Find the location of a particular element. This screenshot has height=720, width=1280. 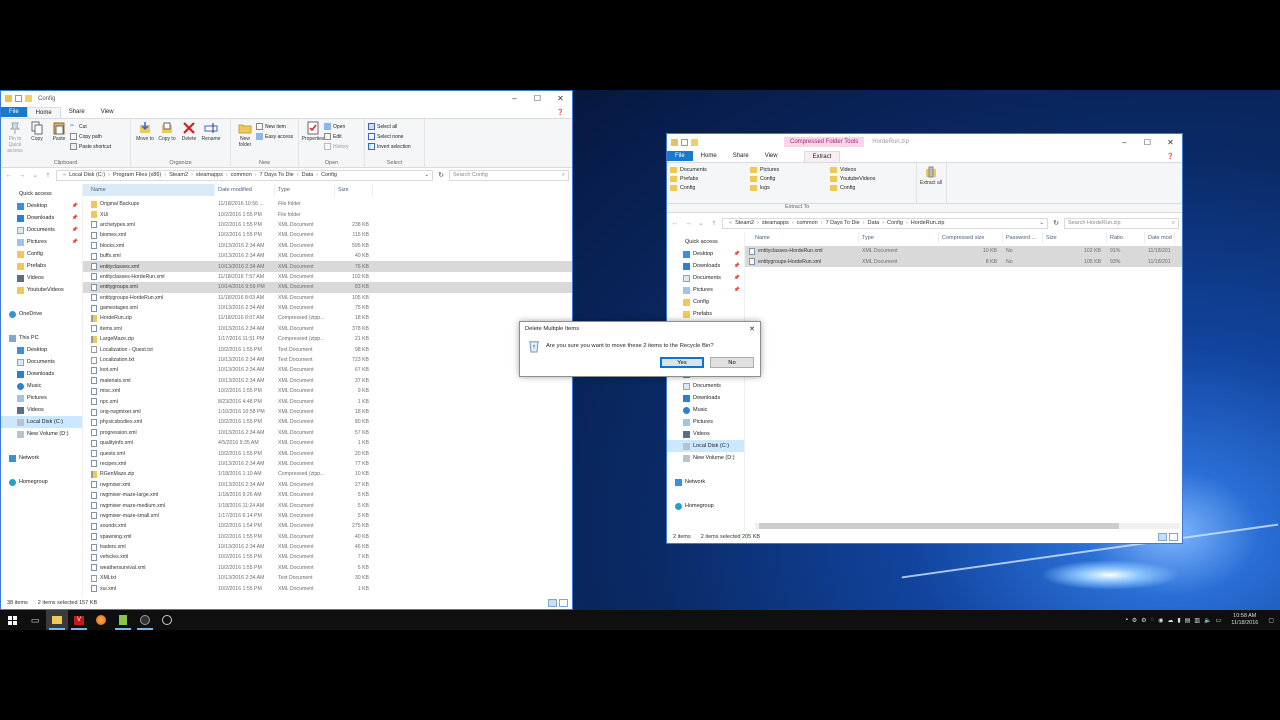

extract-destination-item: Documents is located at coordinates (710, 169).